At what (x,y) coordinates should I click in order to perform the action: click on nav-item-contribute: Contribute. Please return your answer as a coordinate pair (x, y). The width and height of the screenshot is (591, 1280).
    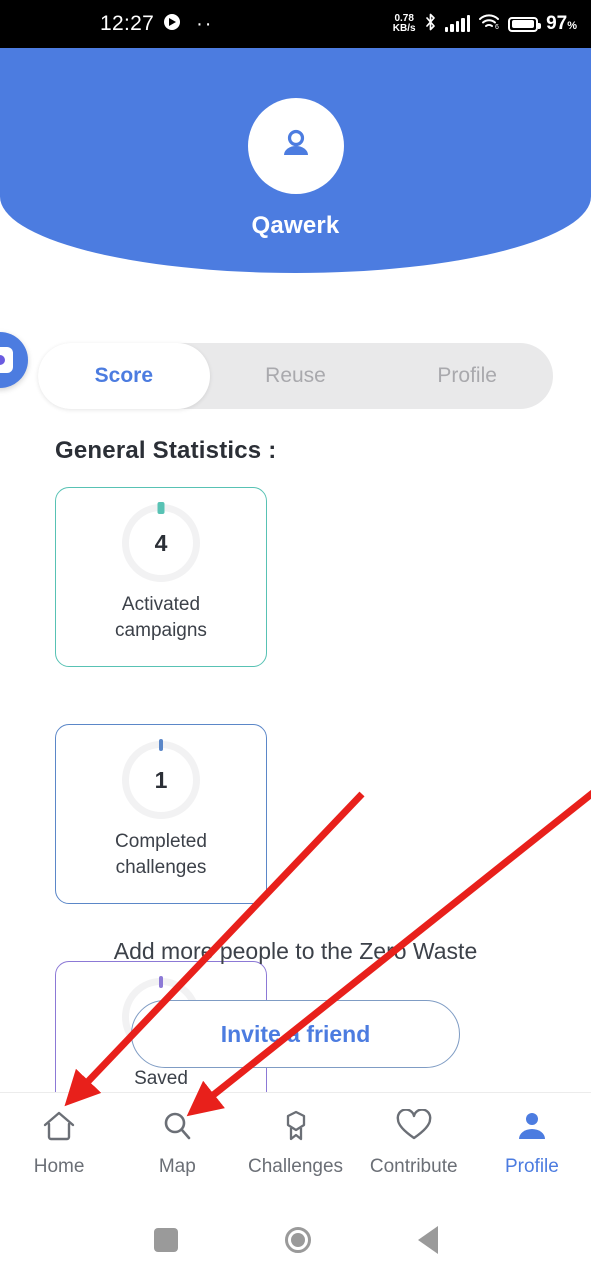
    Looking at the image, I should click on (414, 1143).